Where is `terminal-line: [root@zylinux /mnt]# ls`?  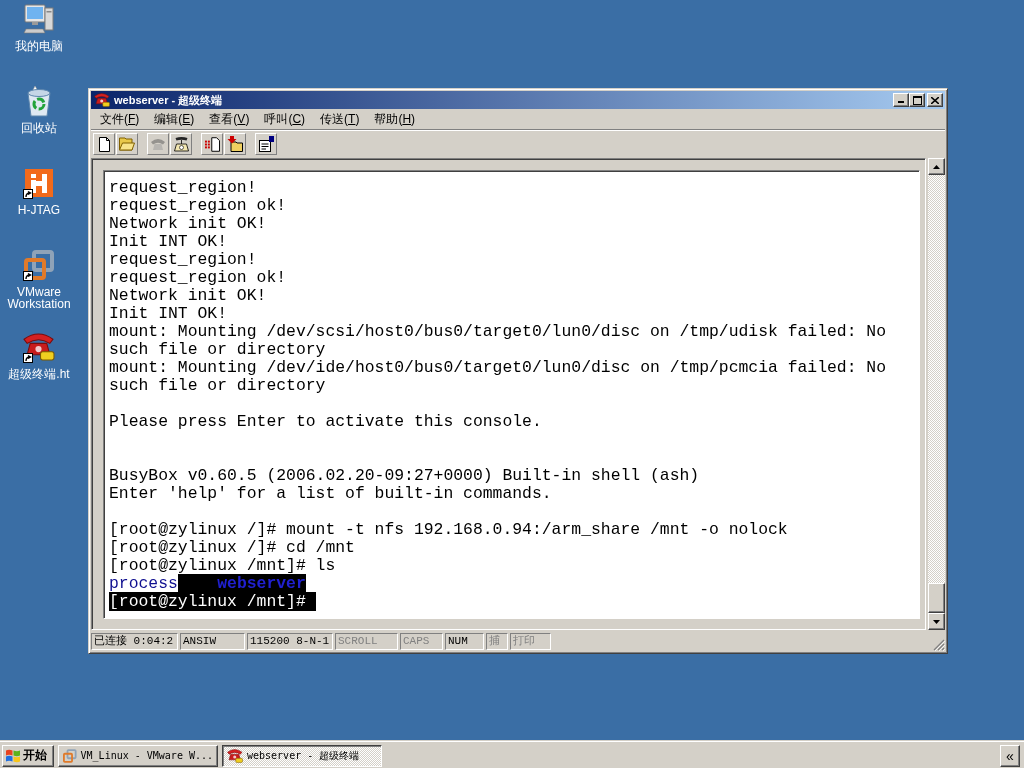
terminal-line: [root@zylinux /mnt]# ls is located at coordinates (222, 565).